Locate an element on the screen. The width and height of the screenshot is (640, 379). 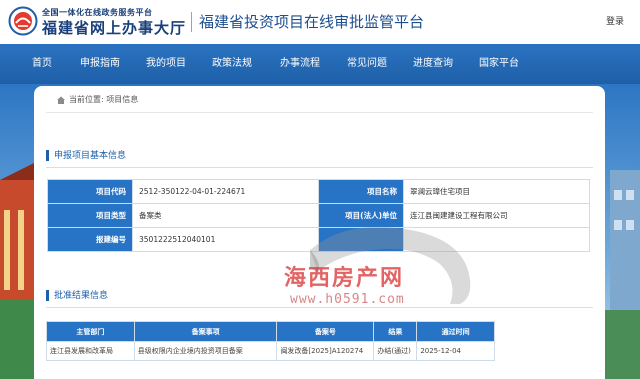
cell-result: 办结(通过) is located at coordinates (395, 351).